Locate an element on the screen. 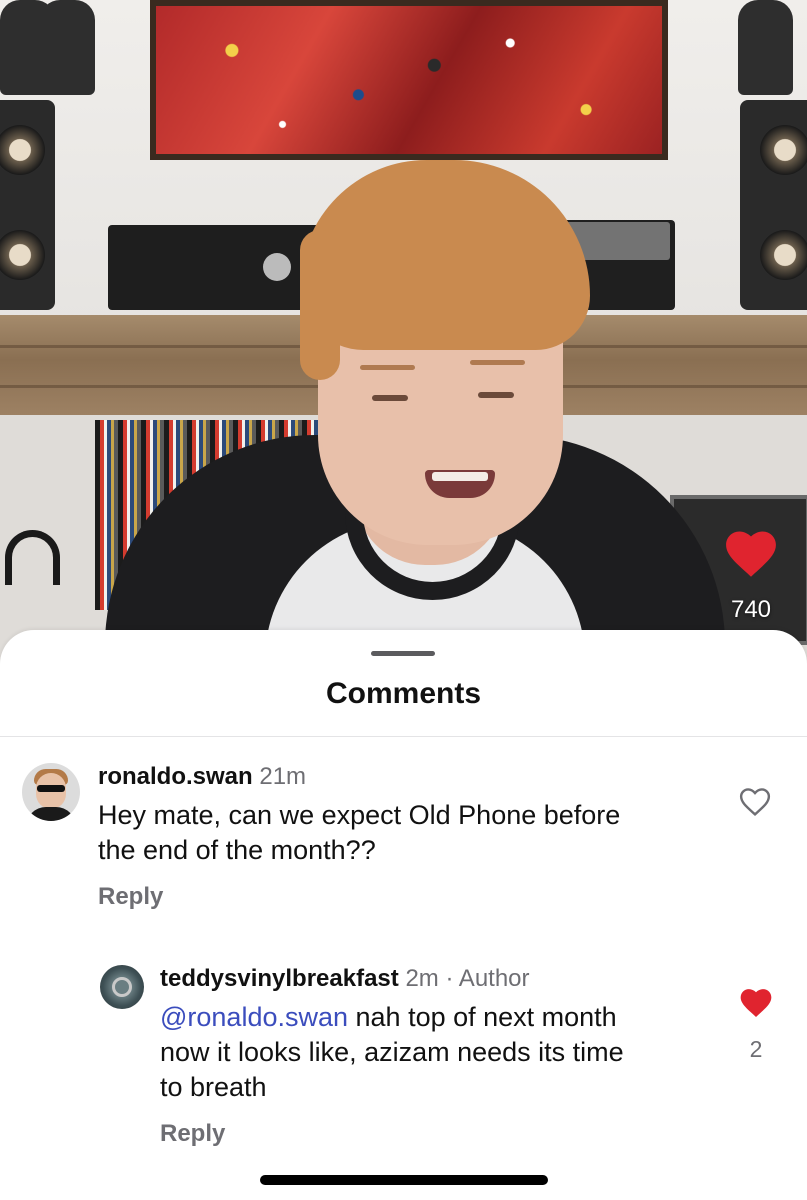 This screenshot has width=807, height=1200. live-like-counter: 740 is located at coordinates (751, 585).